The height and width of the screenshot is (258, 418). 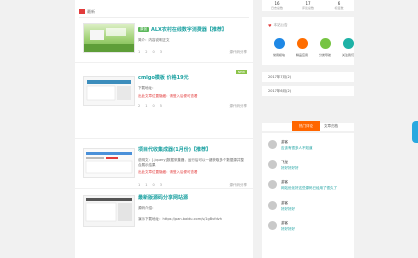 I want to click on floating-service-tab, so click(x=415, y=132).